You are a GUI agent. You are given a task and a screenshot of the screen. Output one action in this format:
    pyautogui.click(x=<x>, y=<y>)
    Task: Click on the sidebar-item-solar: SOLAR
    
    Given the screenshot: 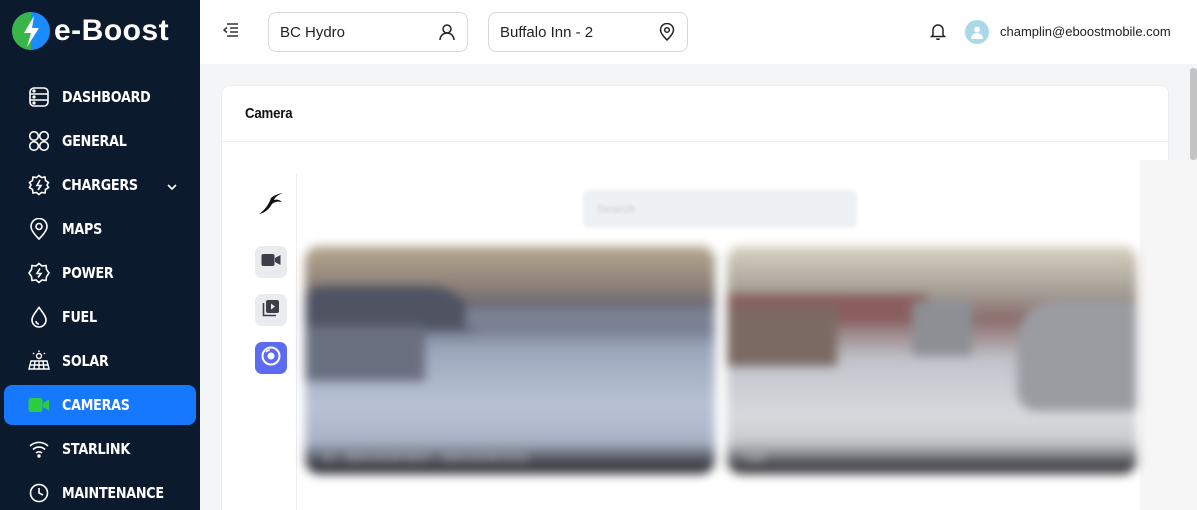 What is the action you would take?
    pyautogui.click(x=100, y=361)
    